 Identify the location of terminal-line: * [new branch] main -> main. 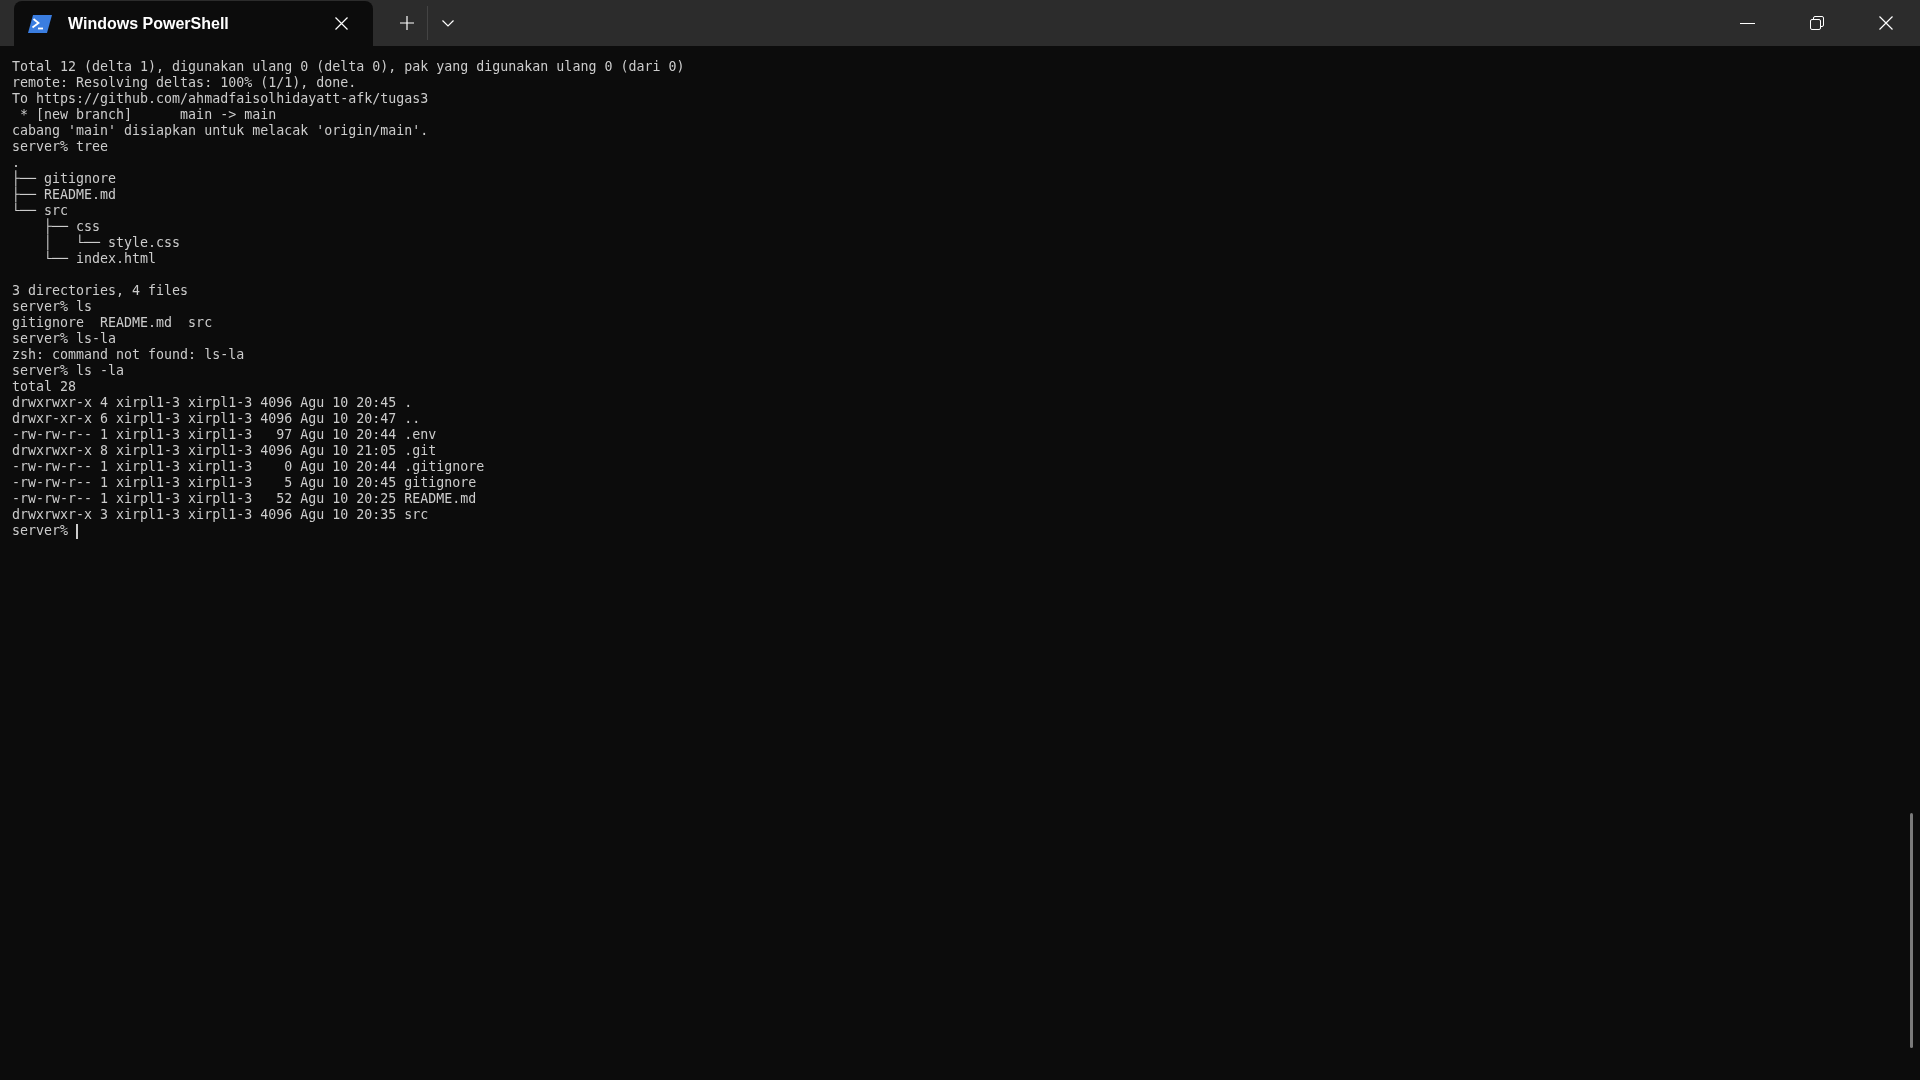
(148, 115).